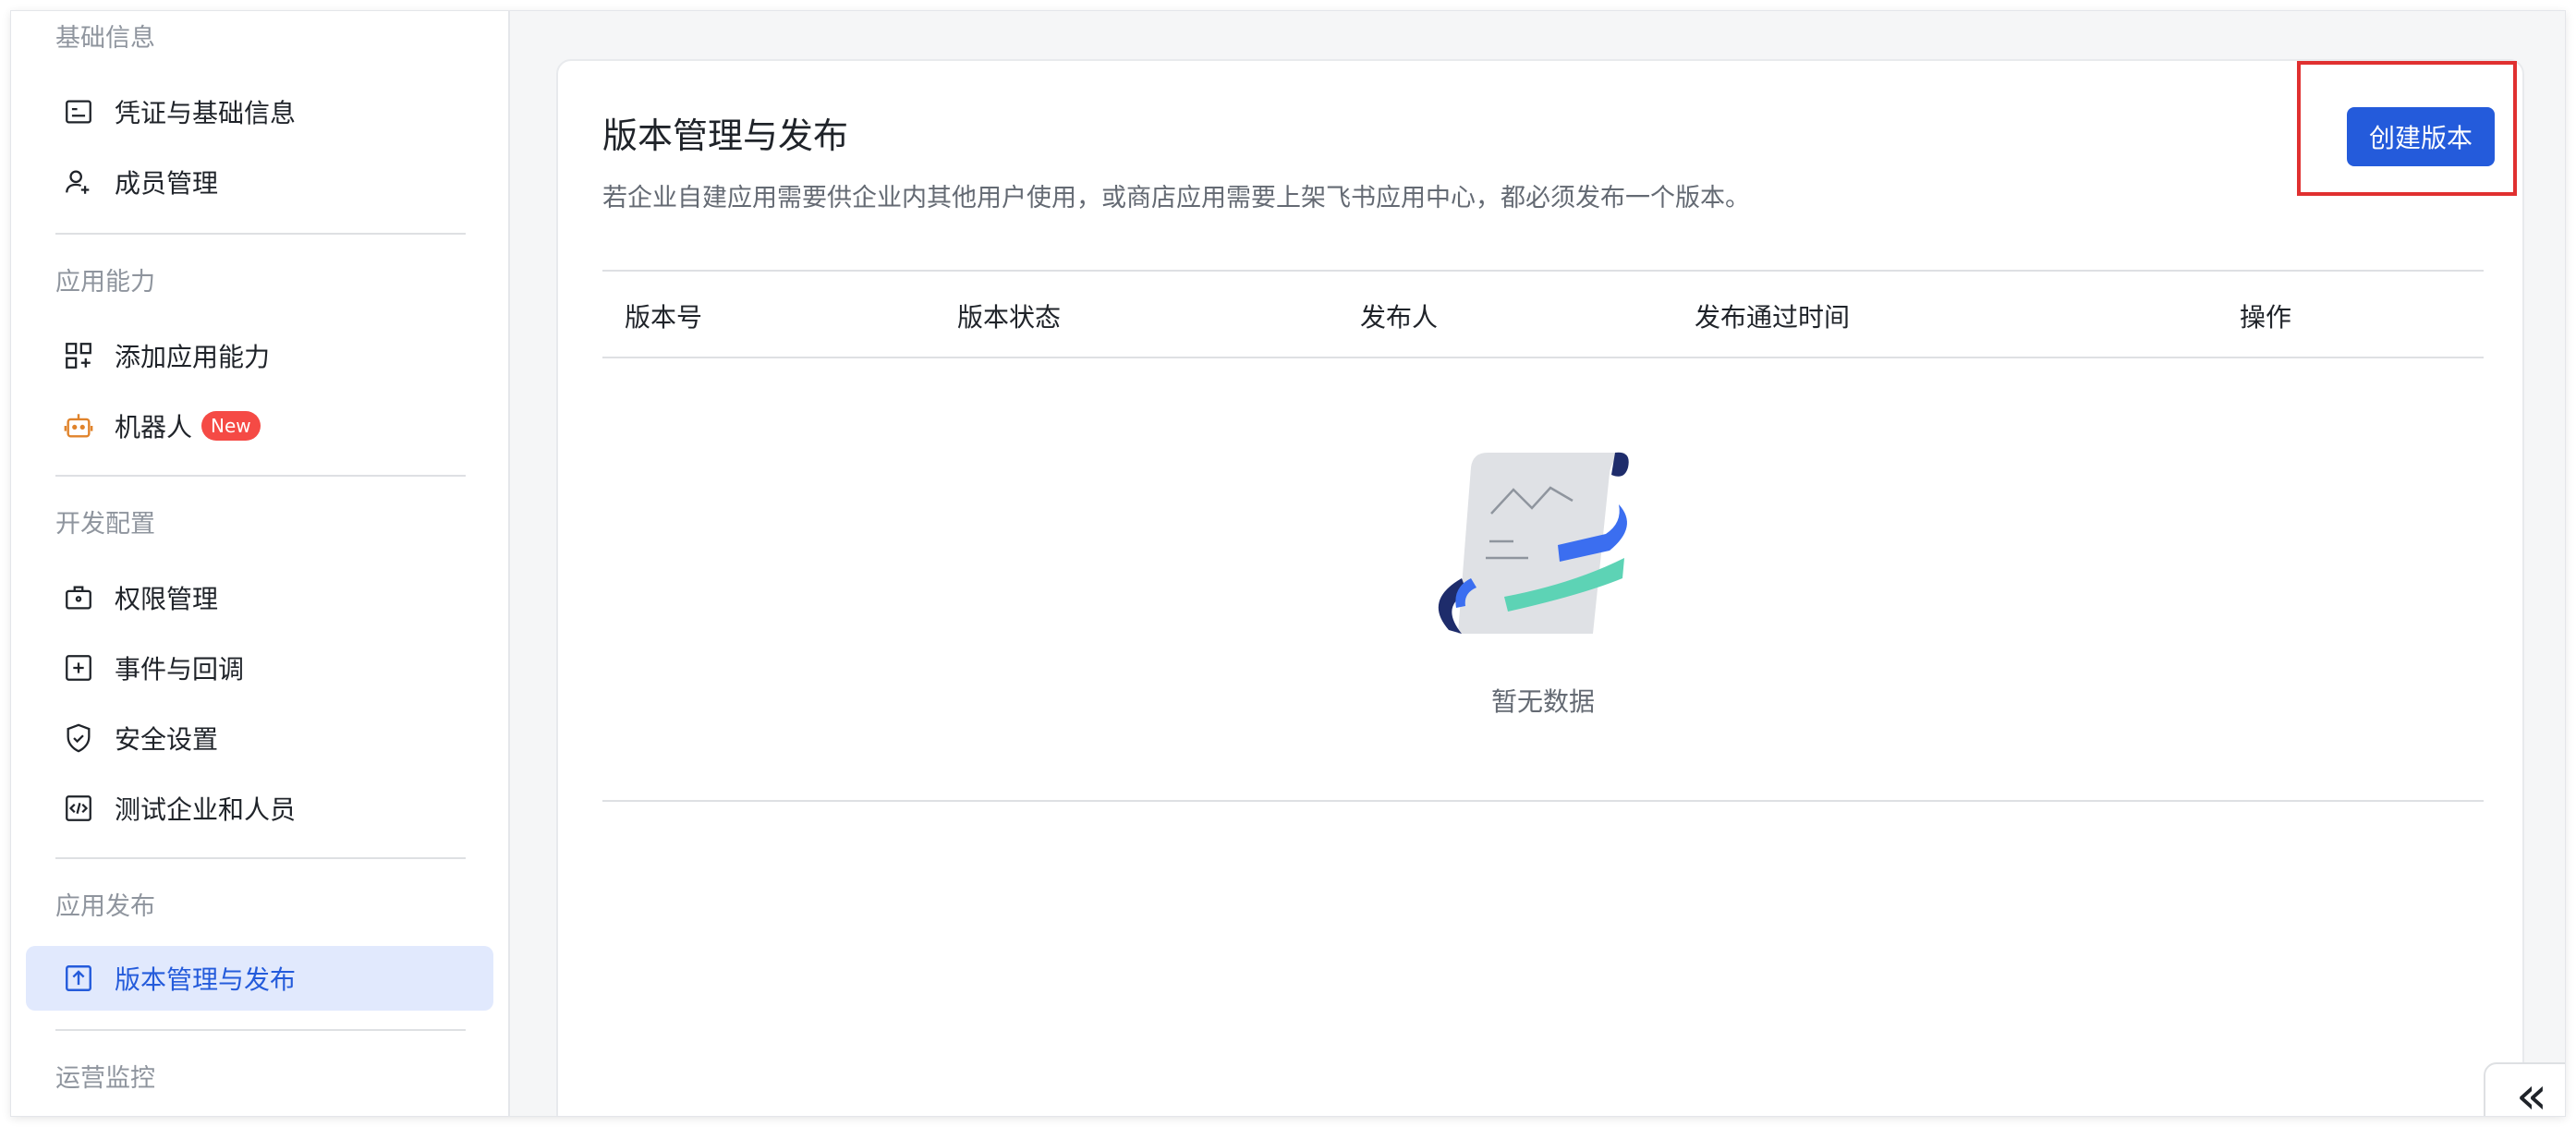 The width and height of the screenshot is (2576, 1127). I want to click on robot-icon, so click(78, 426).